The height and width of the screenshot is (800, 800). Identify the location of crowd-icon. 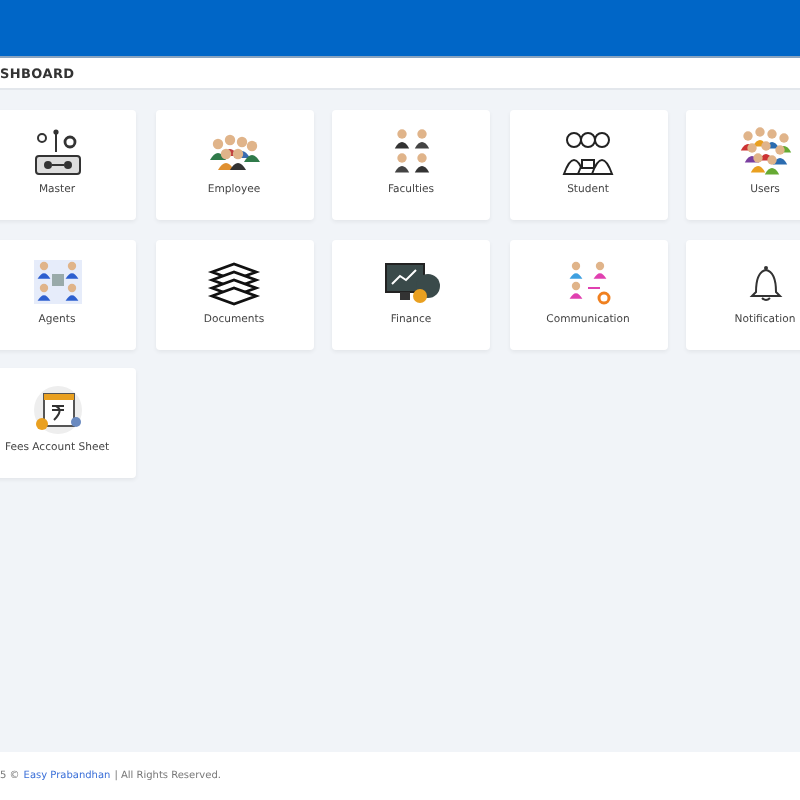
(765, 152).